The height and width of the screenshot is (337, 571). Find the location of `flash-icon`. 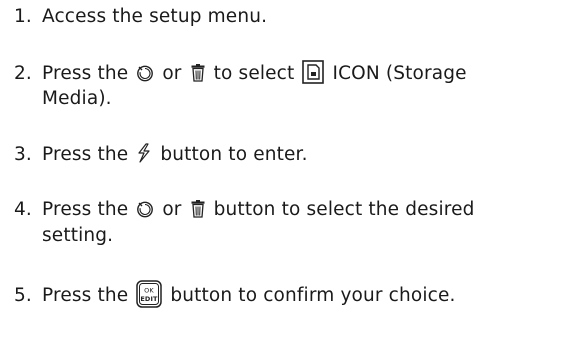

flash-icon is located at coordinates (144, 153).